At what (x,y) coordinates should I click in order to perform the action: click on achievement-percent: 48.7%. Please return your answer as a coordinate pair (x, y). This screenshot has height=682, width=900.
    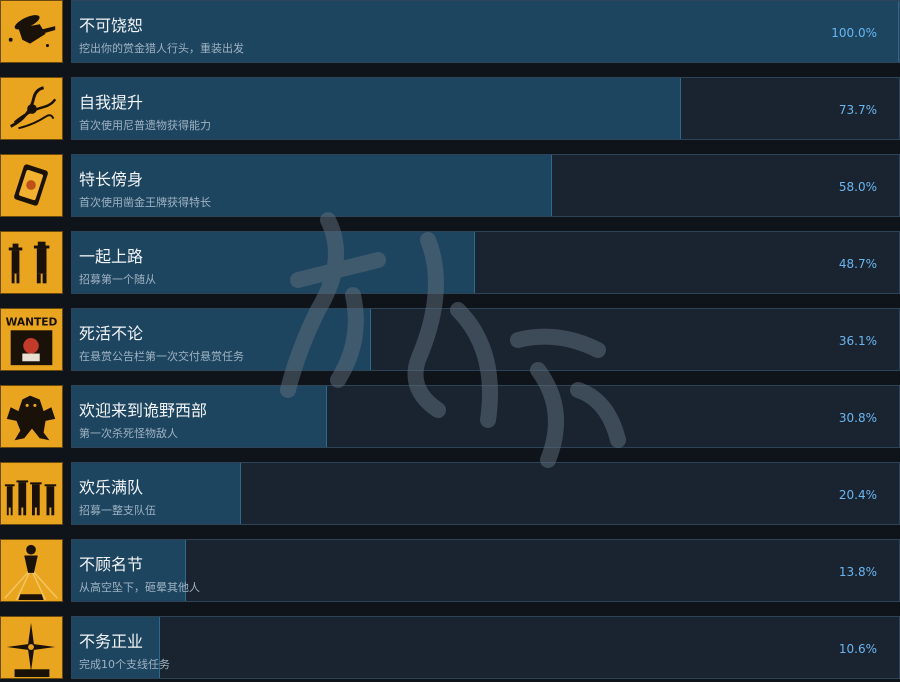
    Looking at the image, I should click on (857, 264).